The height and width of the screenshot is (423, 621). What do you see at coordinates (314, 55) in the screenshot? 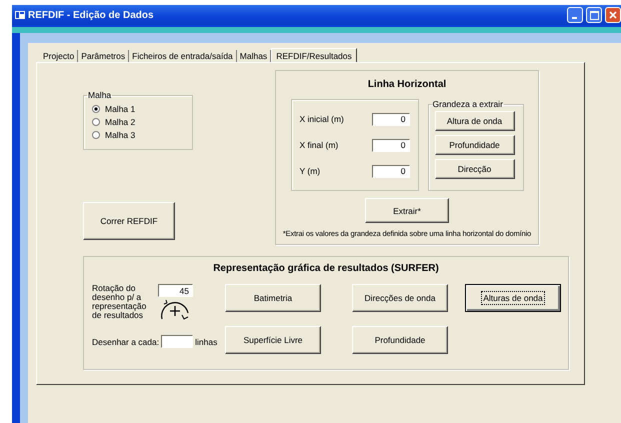
I see `tab: REFDIF/Resultados` at bounding box center [314, 55].